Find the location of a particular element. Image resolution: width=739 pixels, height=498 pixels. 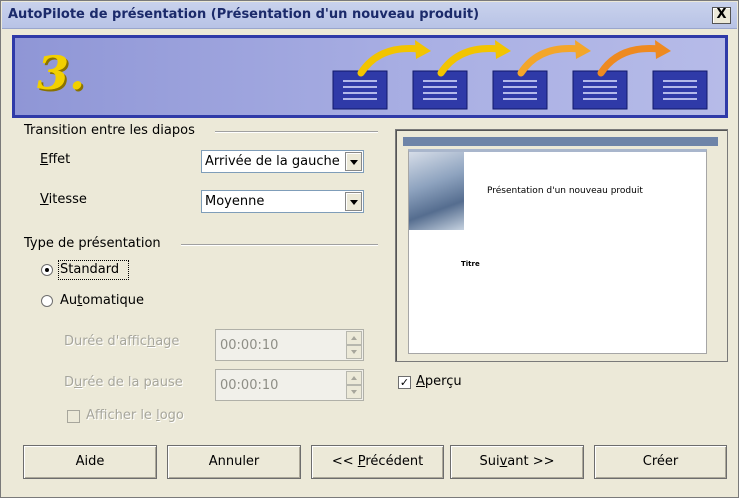

show-logo-label: Afficher le logo is located at coordinates (135, 415).